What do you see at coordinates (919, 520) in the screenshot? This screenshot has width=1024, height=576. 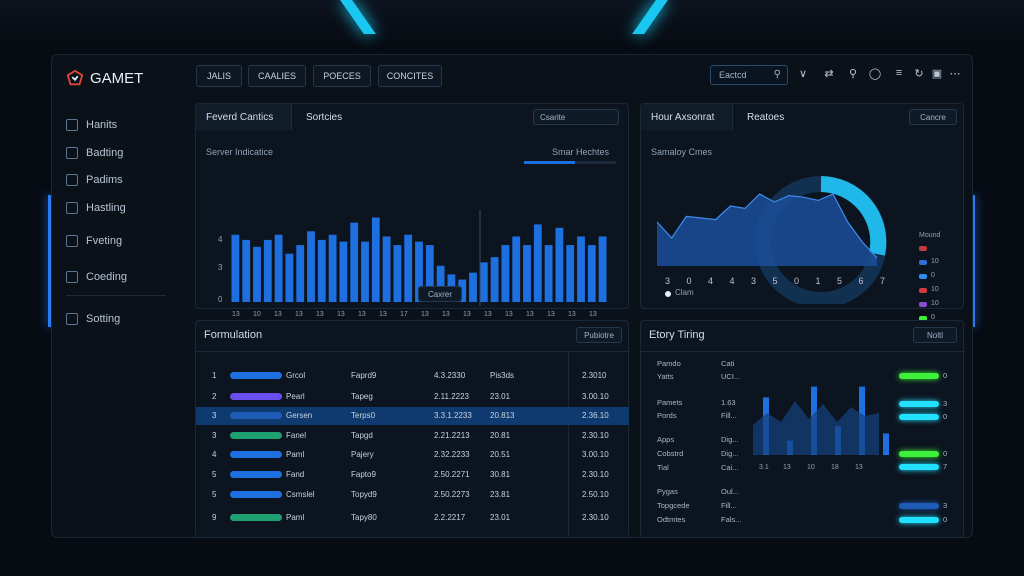 I see `level-bar` at bounding box center [919, 520].